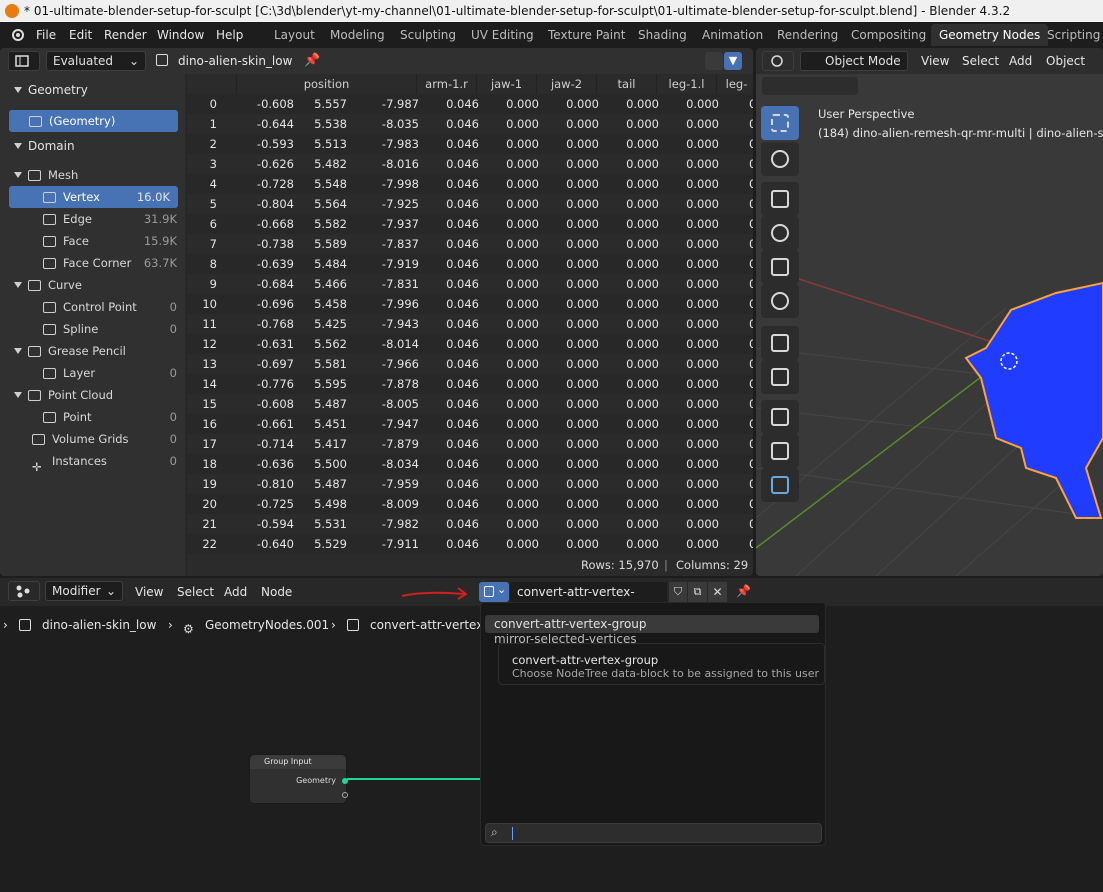 The image size is (1103, 892). Describe the element at coordinates (93, 197) in the screenshot. I see `sidebar-item-vertex: Vertex 16.0K` at that location.